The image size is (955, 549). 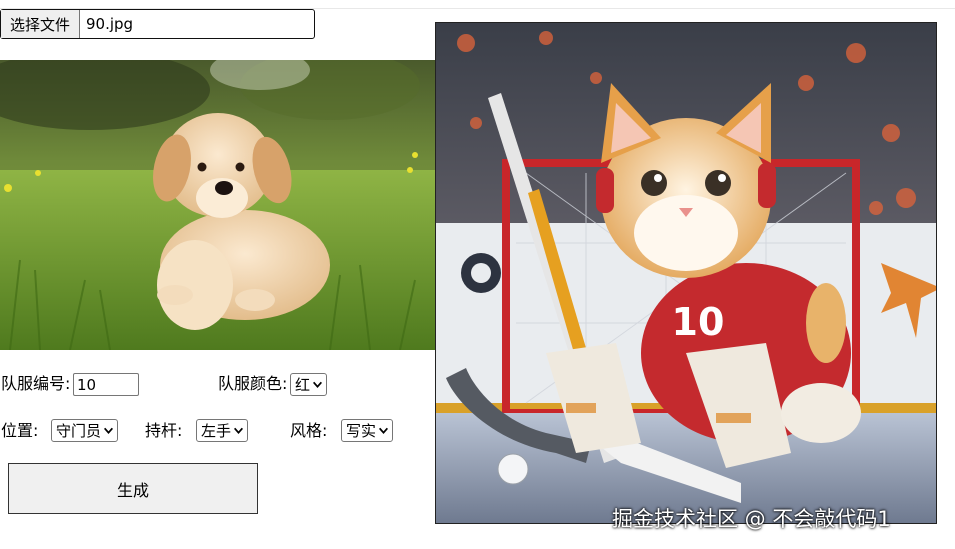 What do you see at coordinates (79, 431) in the screenshot?
I see `position-value: 守门员` at bounding box center [79, 431].